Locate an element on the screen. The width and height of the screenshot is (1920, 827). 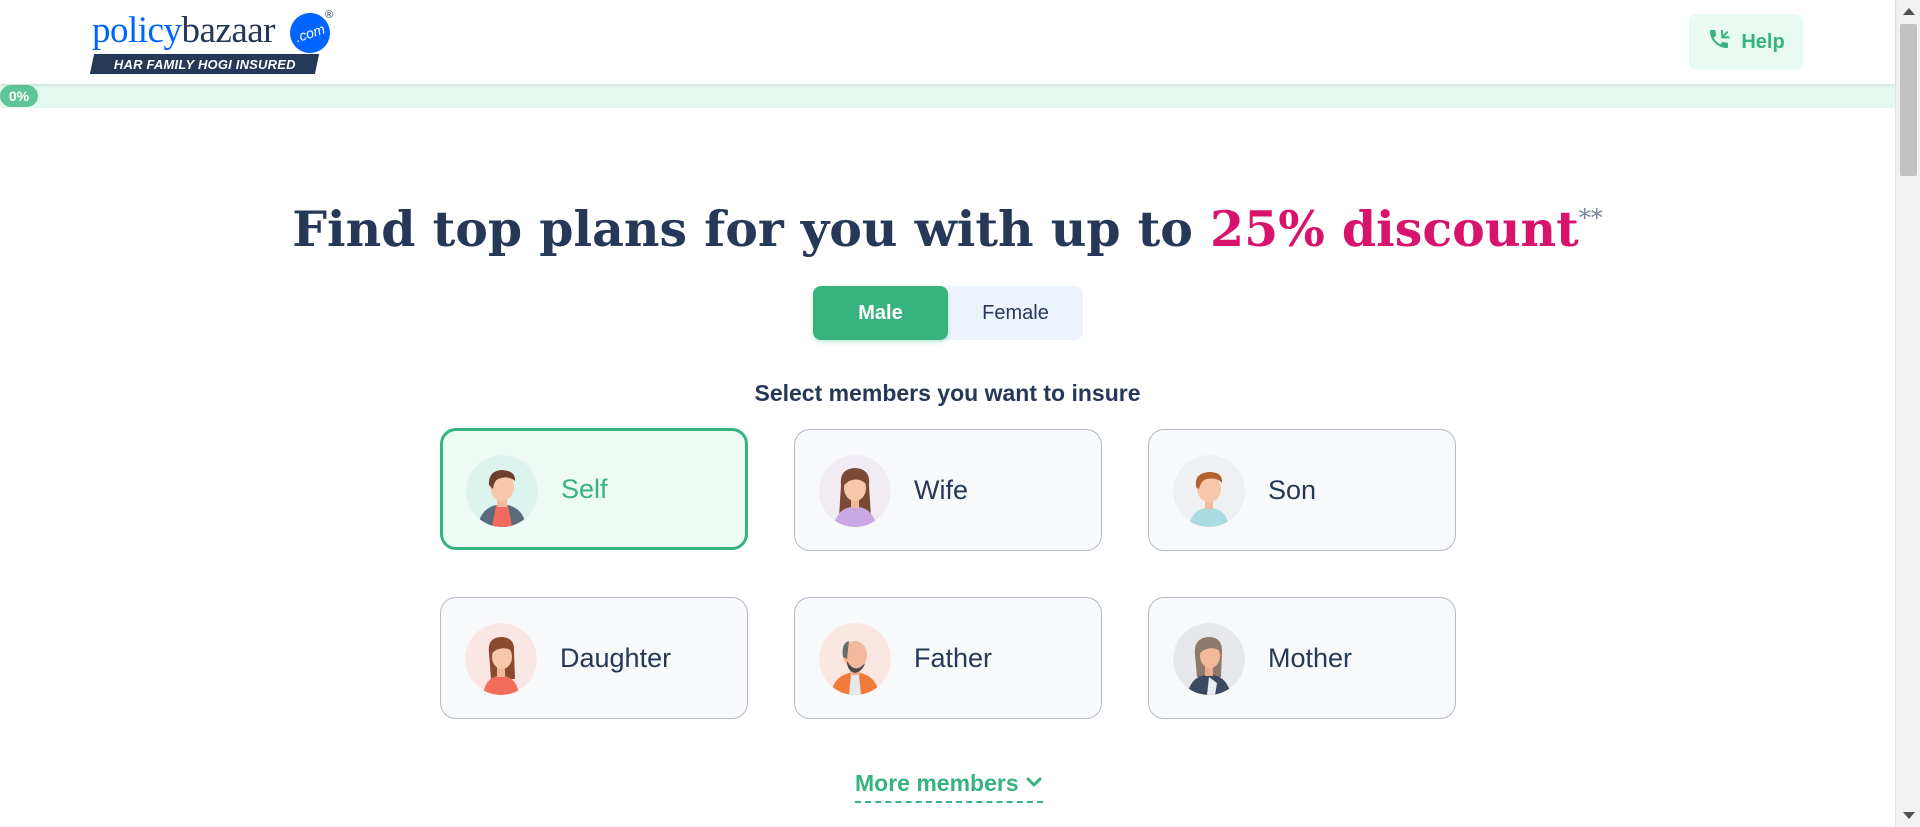
discount-footnote-mark: ** is located at coordinates (1590, 218).